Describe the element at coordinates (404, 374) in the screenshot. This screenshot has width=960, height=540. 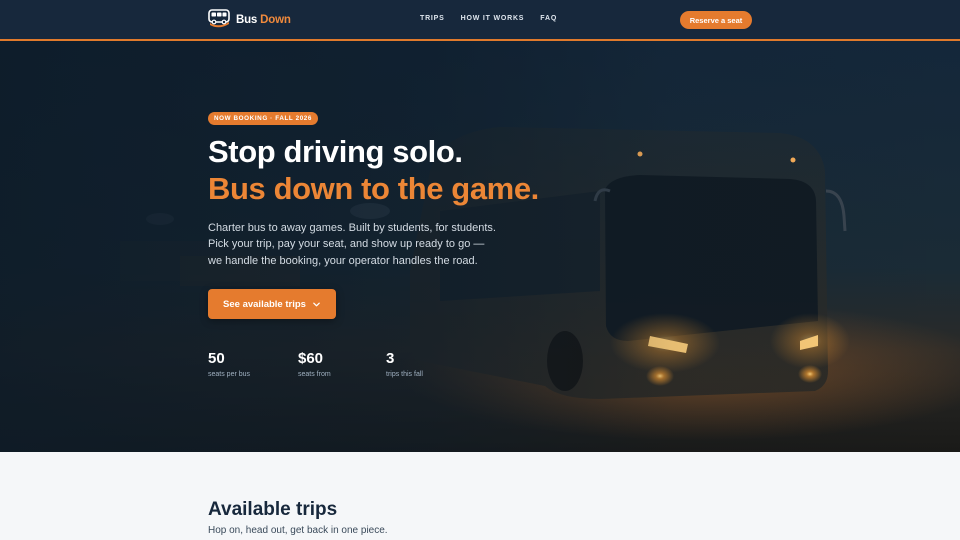
I see `stat-label: trips this fall` at that location.